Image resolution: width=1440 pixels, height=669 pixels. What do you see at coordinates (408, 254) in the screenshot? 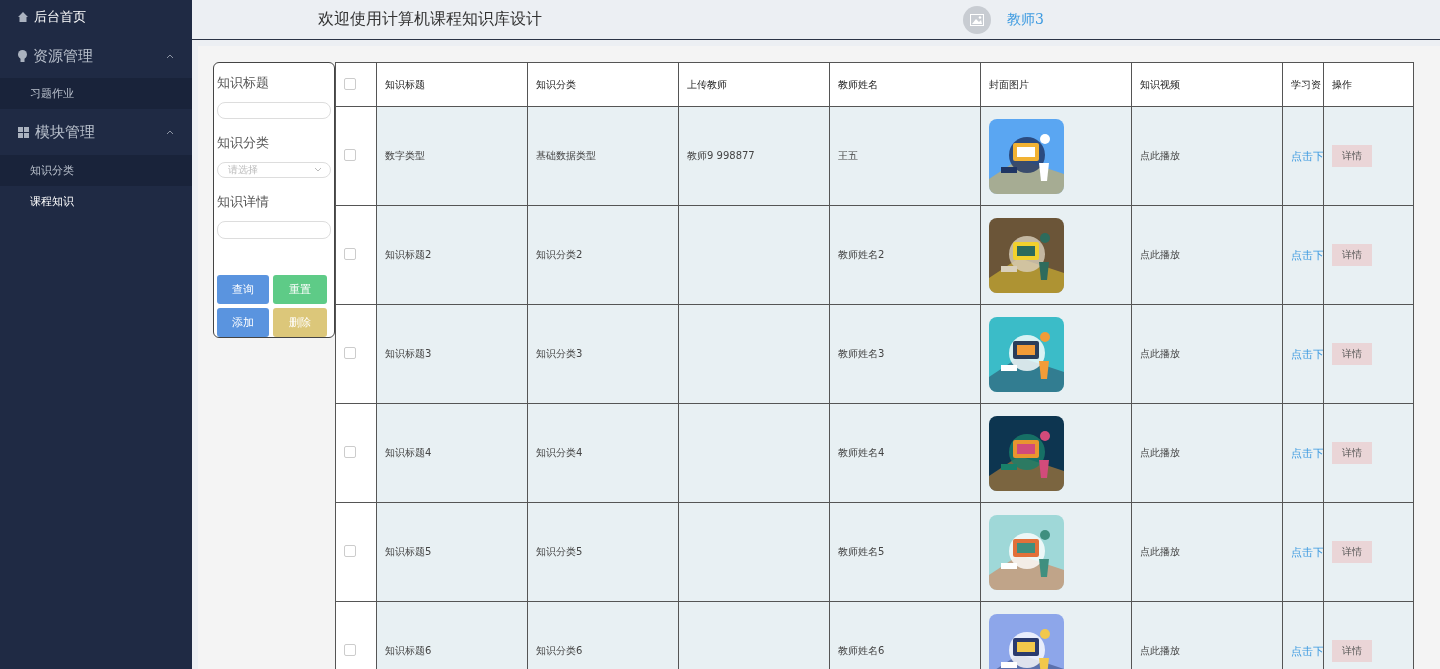
I see `table-cell: 知识标题2` at bounding box center [408, 254].